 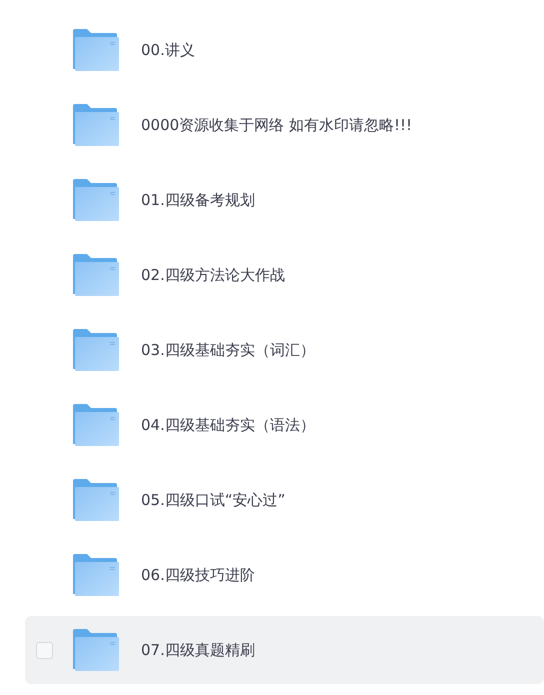 What do you see at coordinates (198, 200) in the screenshot?
I see `folder-name: 01.四级备考规划` at bounding box center [198, 200].